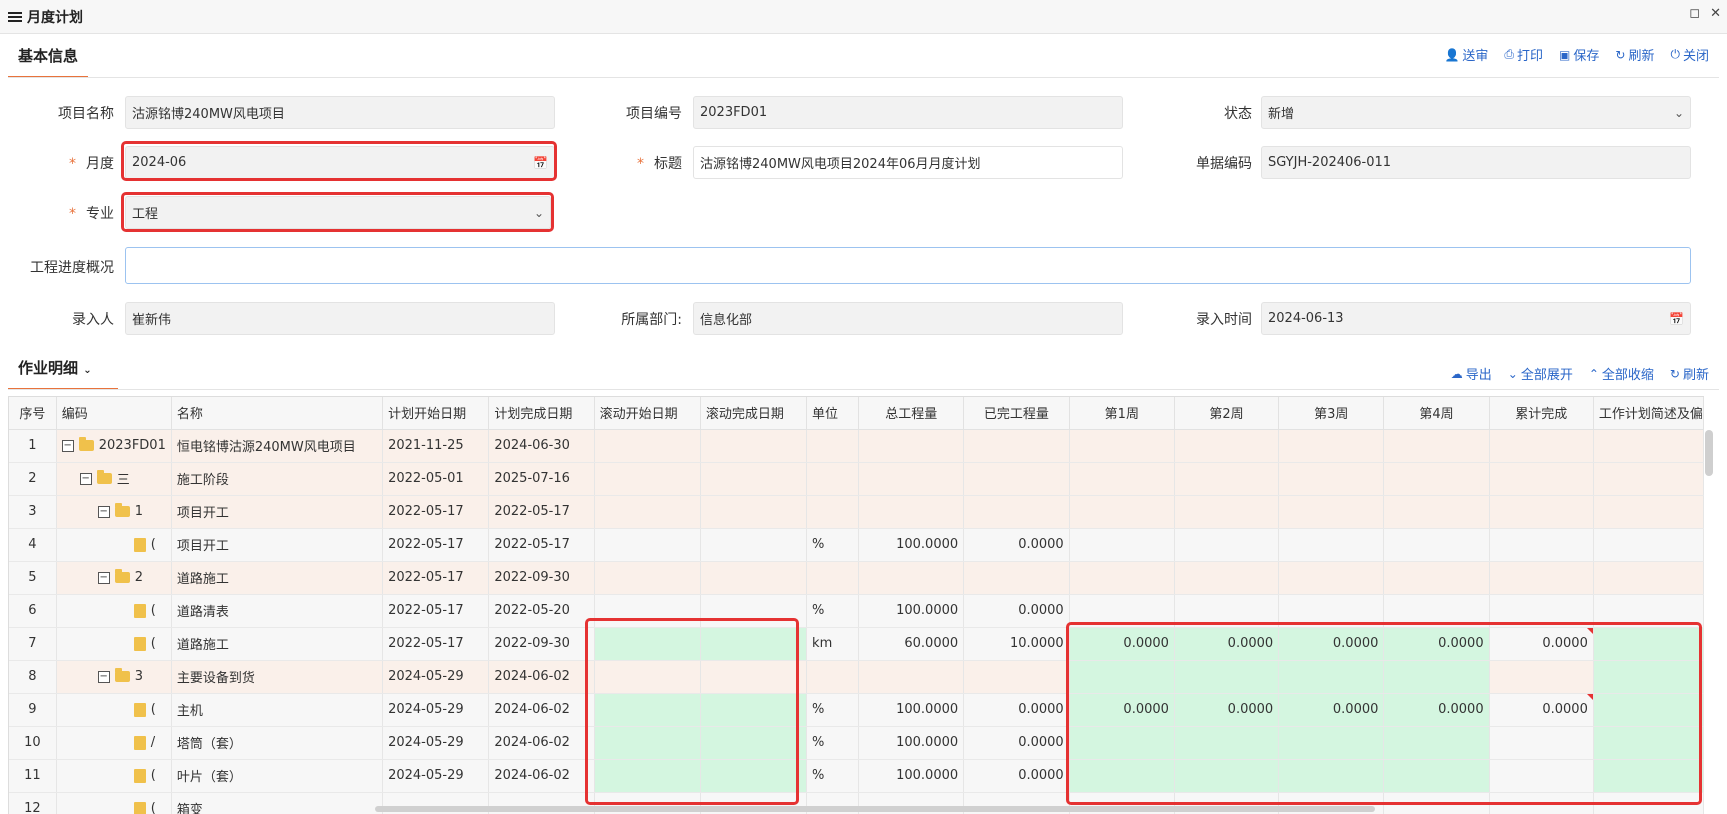  Describe the element at coordinates (114, 413) in the screenshot. I see `col-header: 编码` at that location.